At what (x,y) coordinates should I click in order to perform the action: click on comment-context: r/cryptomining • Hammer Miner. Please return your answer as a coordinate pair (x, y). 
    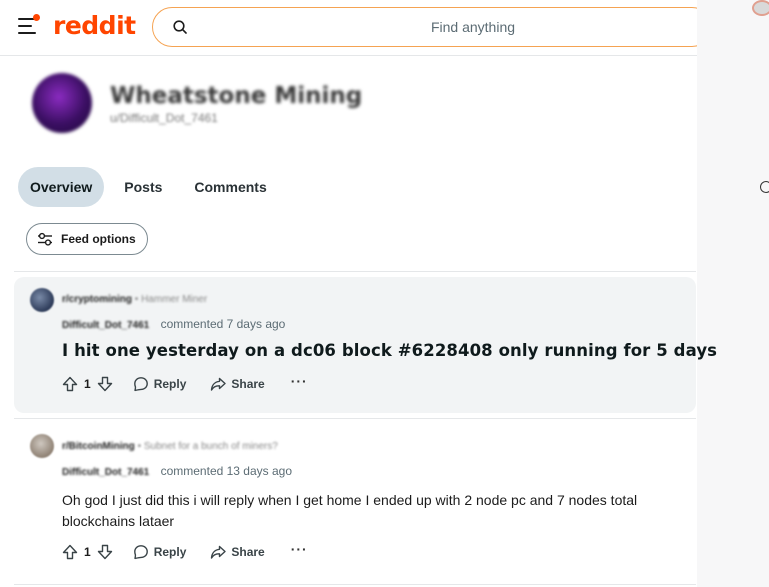
    Looking at the image, I should click on (135, 299).